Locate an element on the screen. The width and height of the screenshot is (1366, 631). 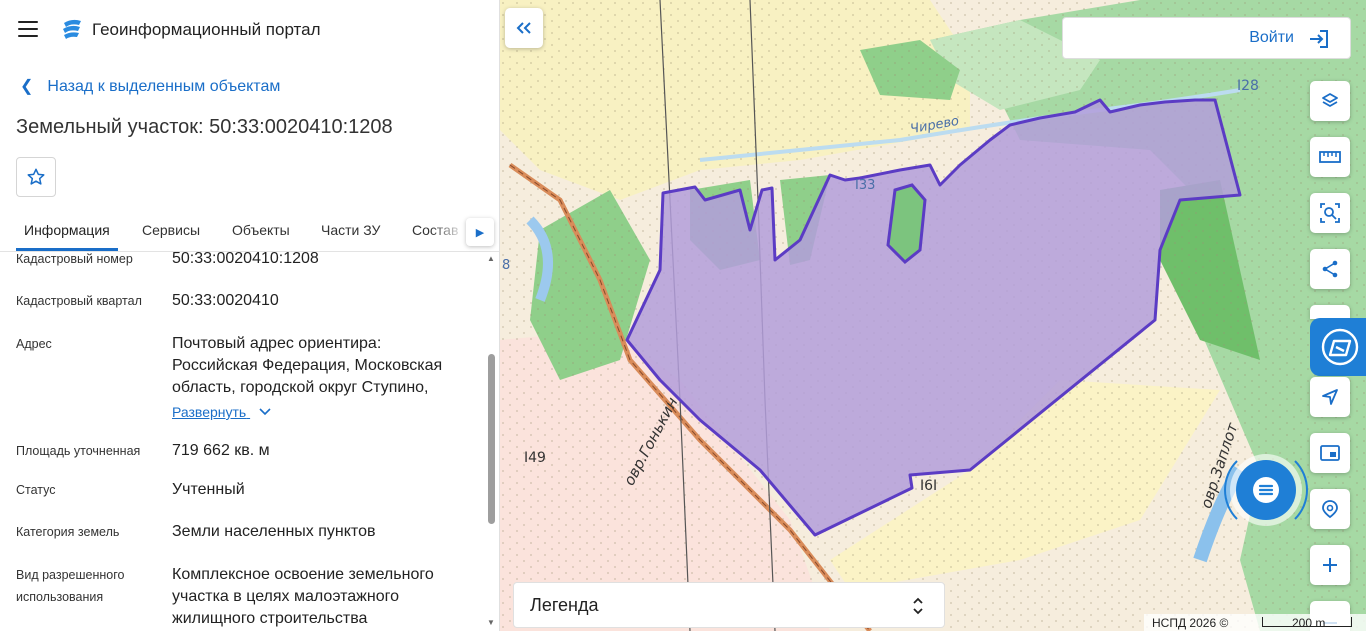
copyright-text: НСПД 2026 © is located at coordinates (1190, 623).